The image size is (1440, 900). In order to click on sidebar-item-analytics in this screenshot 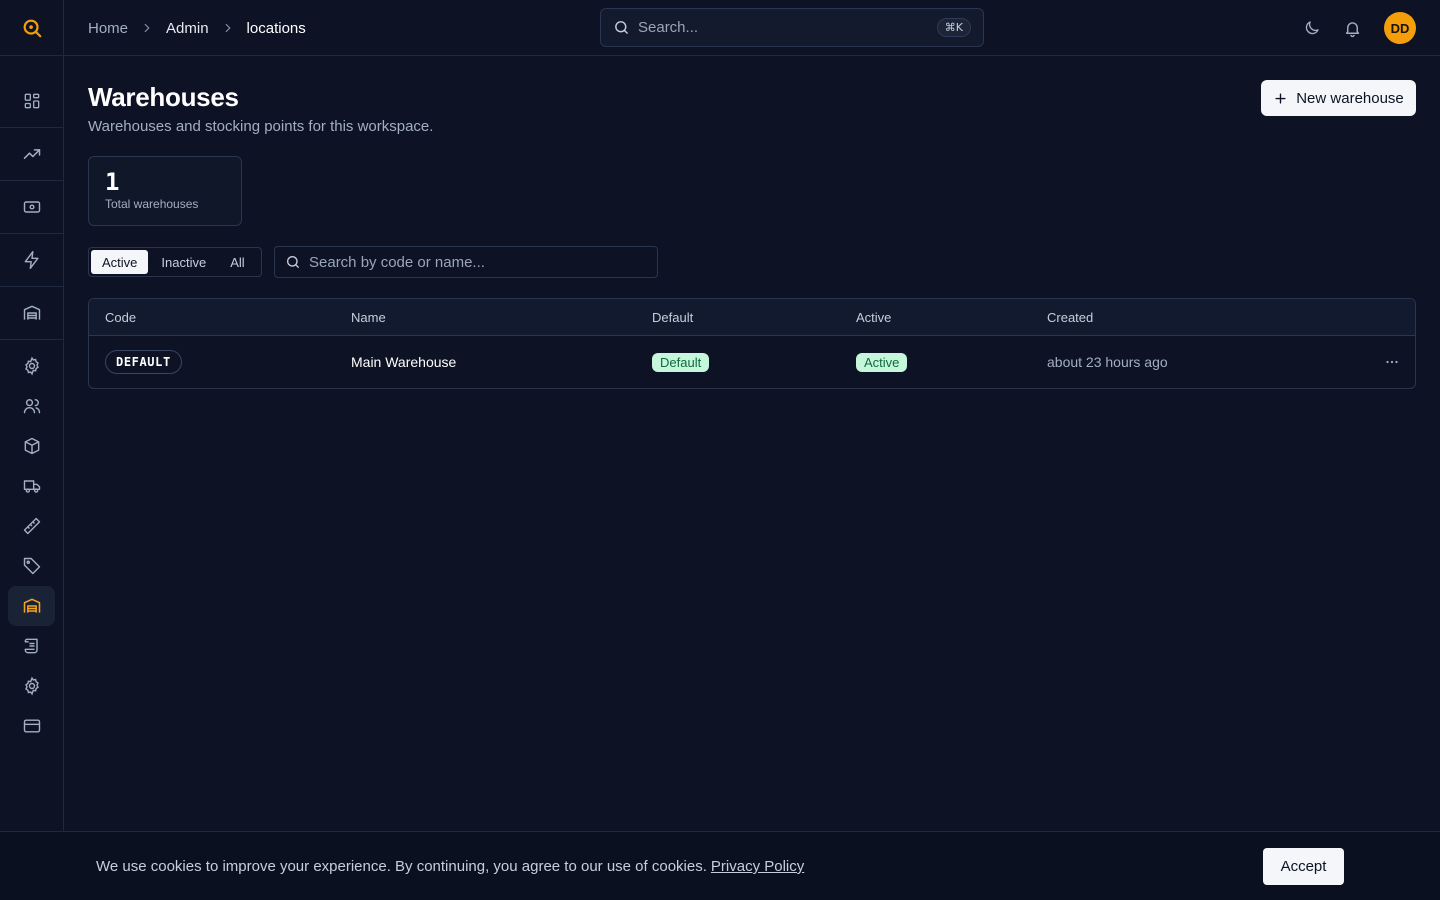, I will do `click(31, 154)`.